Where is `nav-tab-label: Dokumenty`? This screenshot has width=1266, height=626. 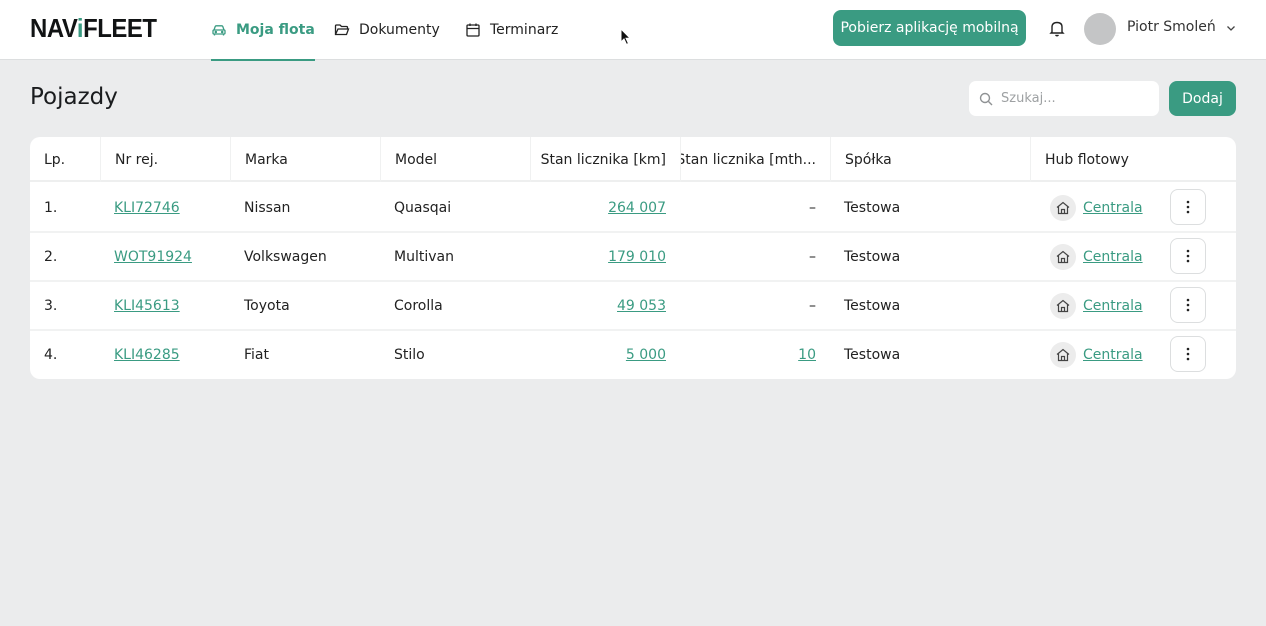 nav-tab-label: Dokumenty is located at coordinates (399, 30).